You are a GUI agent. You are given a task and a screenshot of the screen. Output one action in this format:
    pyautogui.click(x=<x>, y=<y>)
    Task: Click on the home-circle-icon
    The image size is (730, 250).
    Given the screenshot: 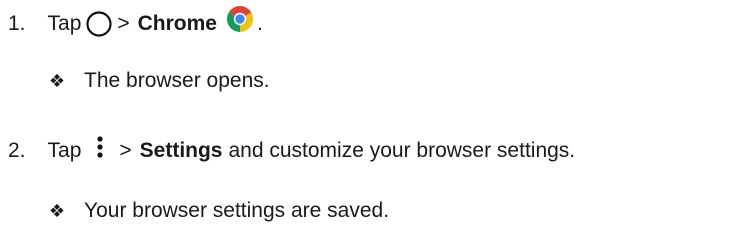 What is the action you would take?
    pyautogui.click(x=99, y=24)
    